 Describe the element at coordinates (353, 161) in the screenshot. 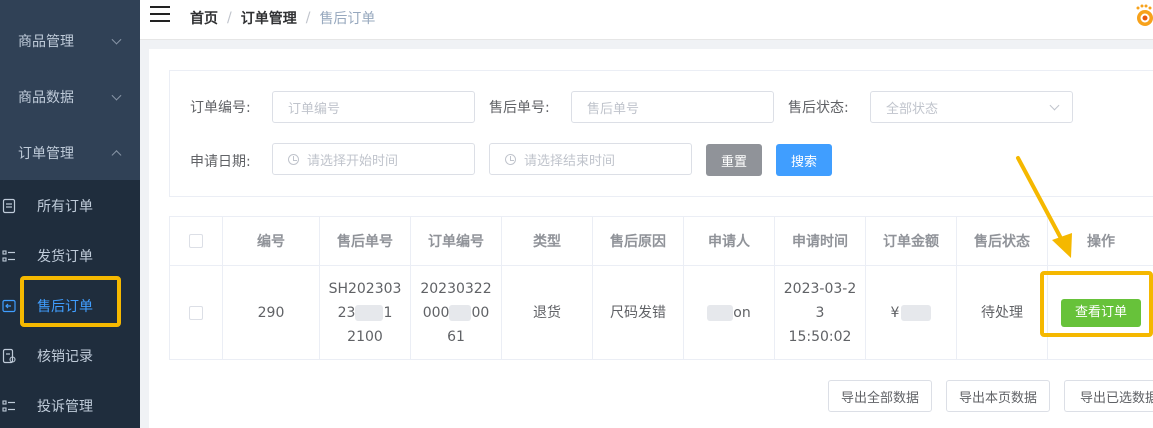

I see `start-date-placeholder: 请选择开始时间` at that location.